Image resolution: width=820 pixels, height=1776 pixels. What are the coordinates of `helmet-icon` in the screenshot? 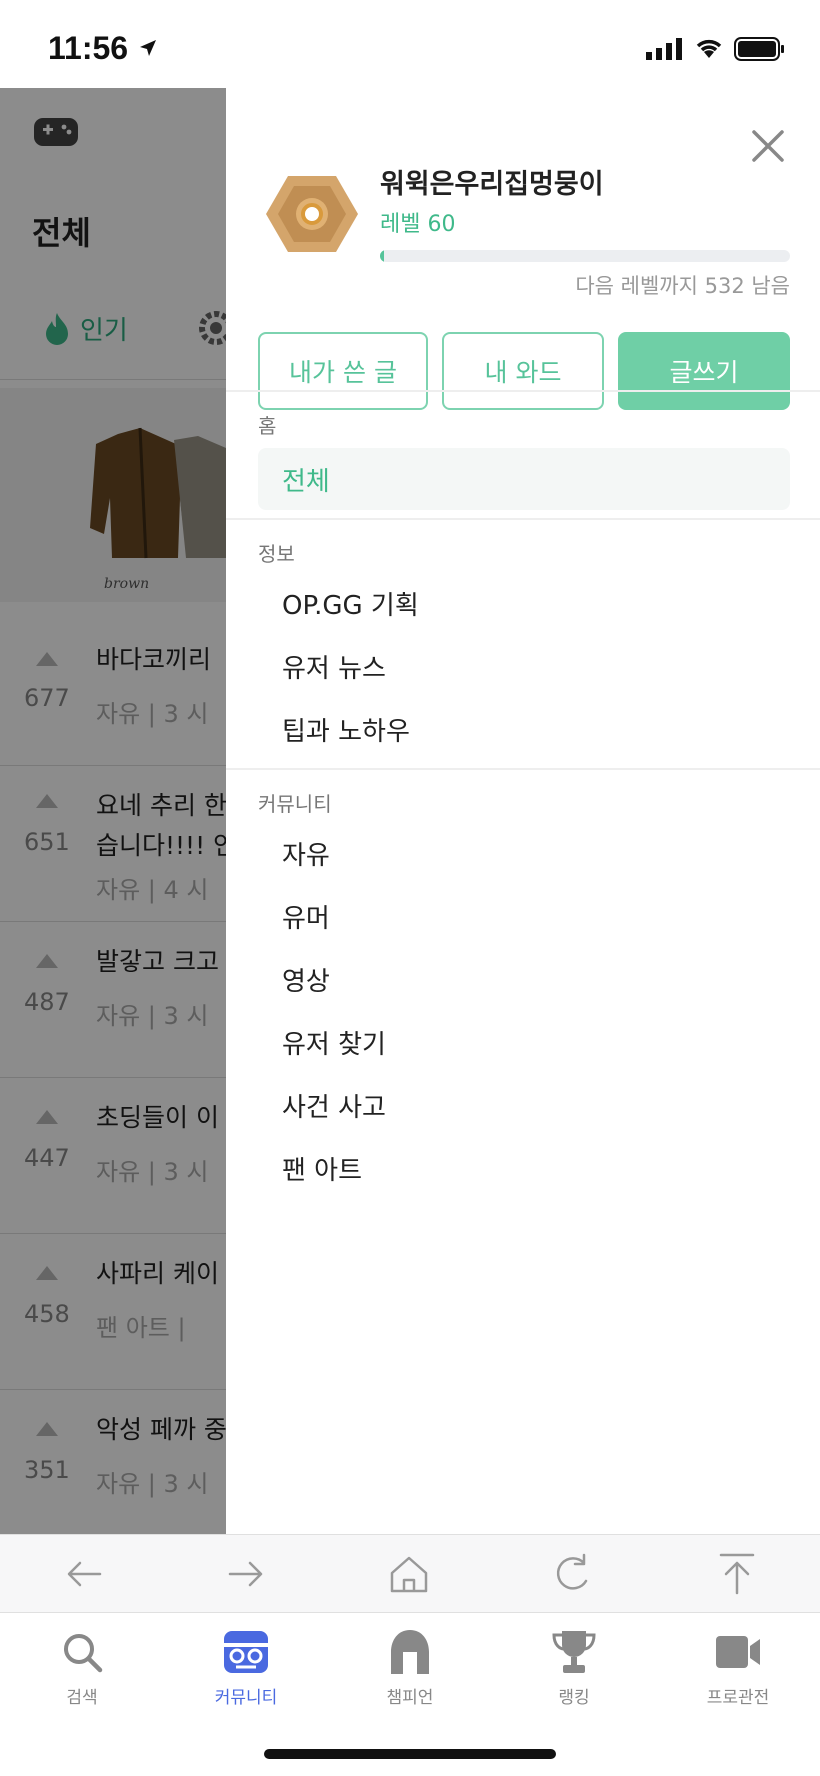 It's located at (410, 1652).